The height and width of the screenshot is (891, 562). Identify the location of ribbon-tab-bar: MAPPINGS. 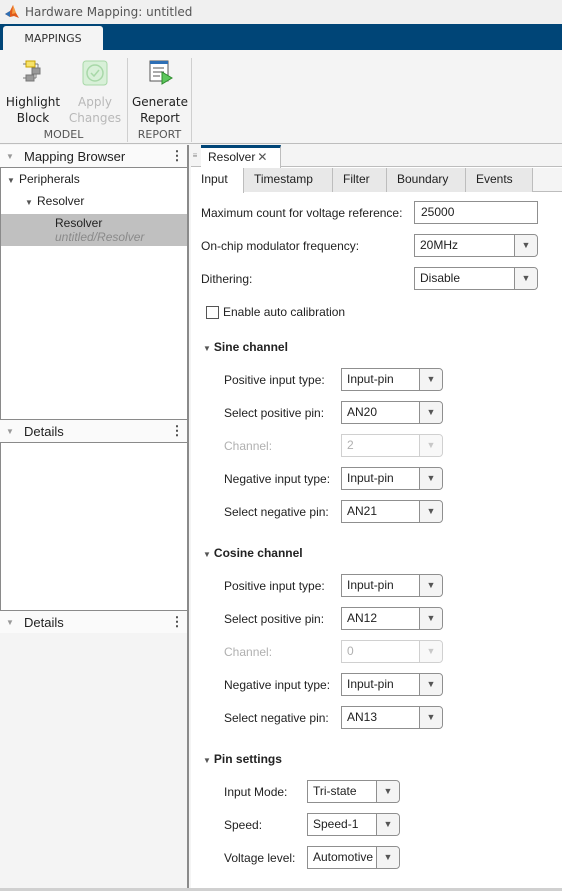
(281, 37).